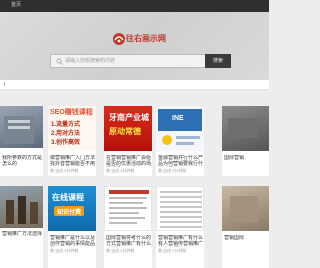 The height and width of the screenshot is (268, 320). I want to click on article-title: 国际营销将考什么的方式营销推广有什么对其他, so click(129, 241).